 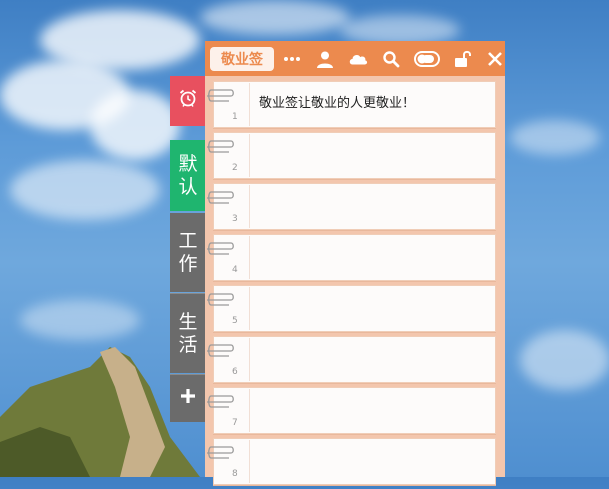 What do you see at coordinates (426, 59) in the screenshot?
I see `toggle-icon` at bounding box center [426, 59].